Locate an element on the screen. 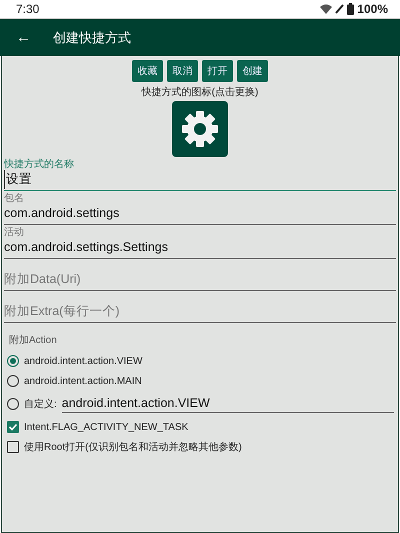 This screenshot has width=400, height=533. signal-off-icon is located at coordinates (339, 9).